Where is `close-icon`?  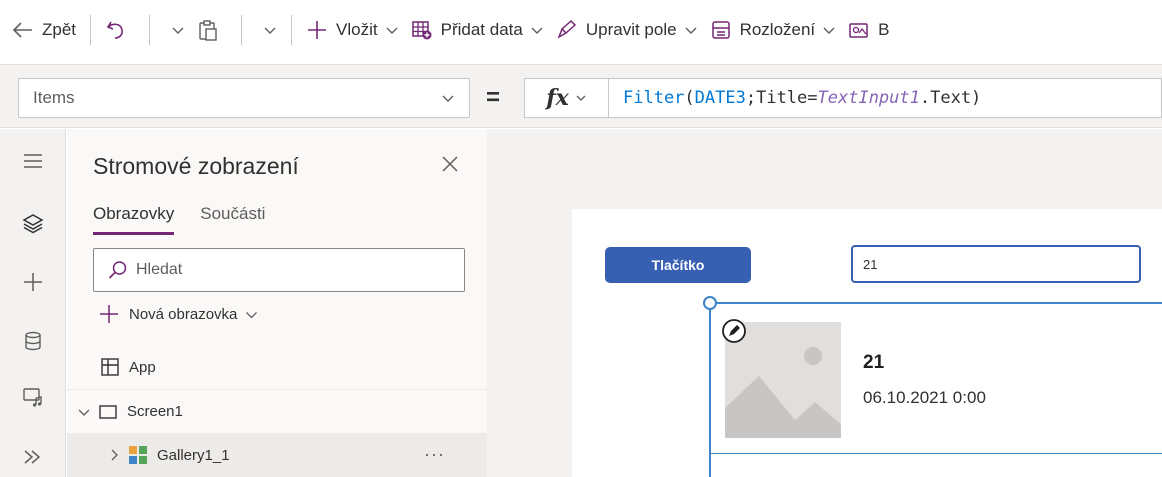 close-icon is located at coordinates (450, 164).